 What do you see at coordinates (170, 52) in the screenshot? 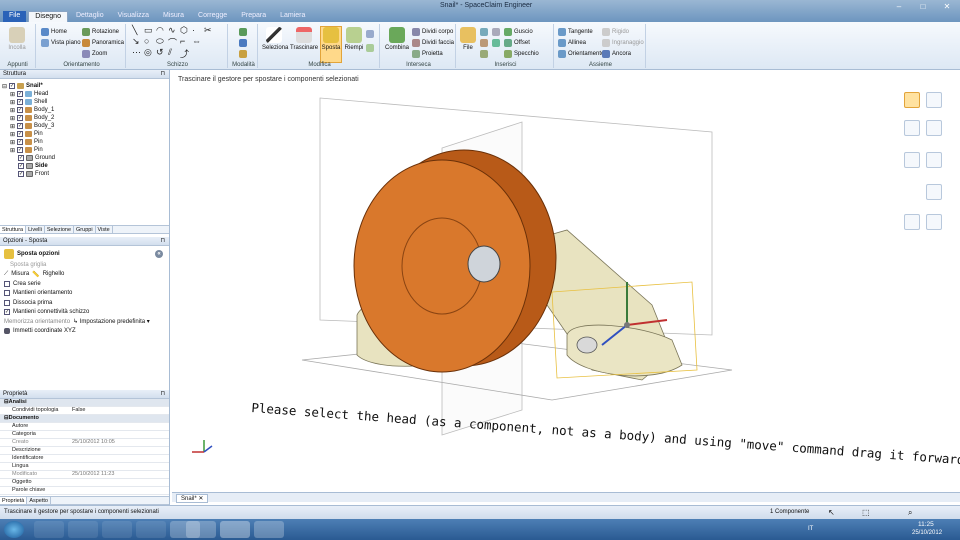
I see `split-curve-icon: ⫽` at bounding box center [170, 52].